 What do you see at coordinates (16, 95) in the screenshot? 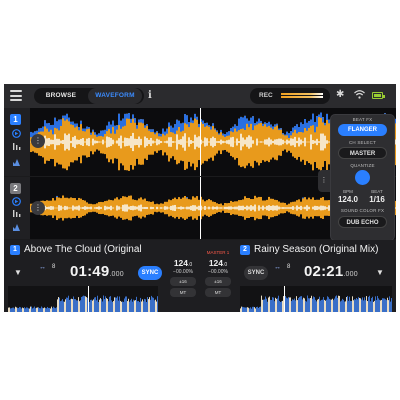
I see `menu-icon` at bounding box center [16, 95].